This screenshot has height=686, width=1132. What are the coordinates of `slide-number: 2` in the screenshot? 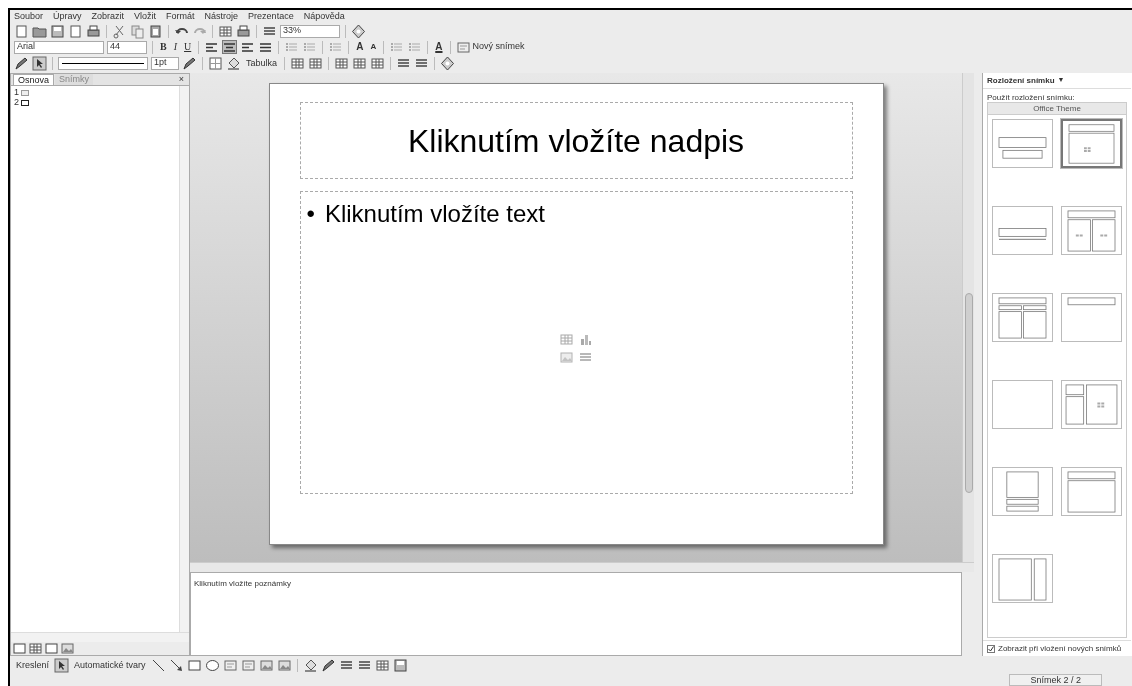 It's located at (16, 103).